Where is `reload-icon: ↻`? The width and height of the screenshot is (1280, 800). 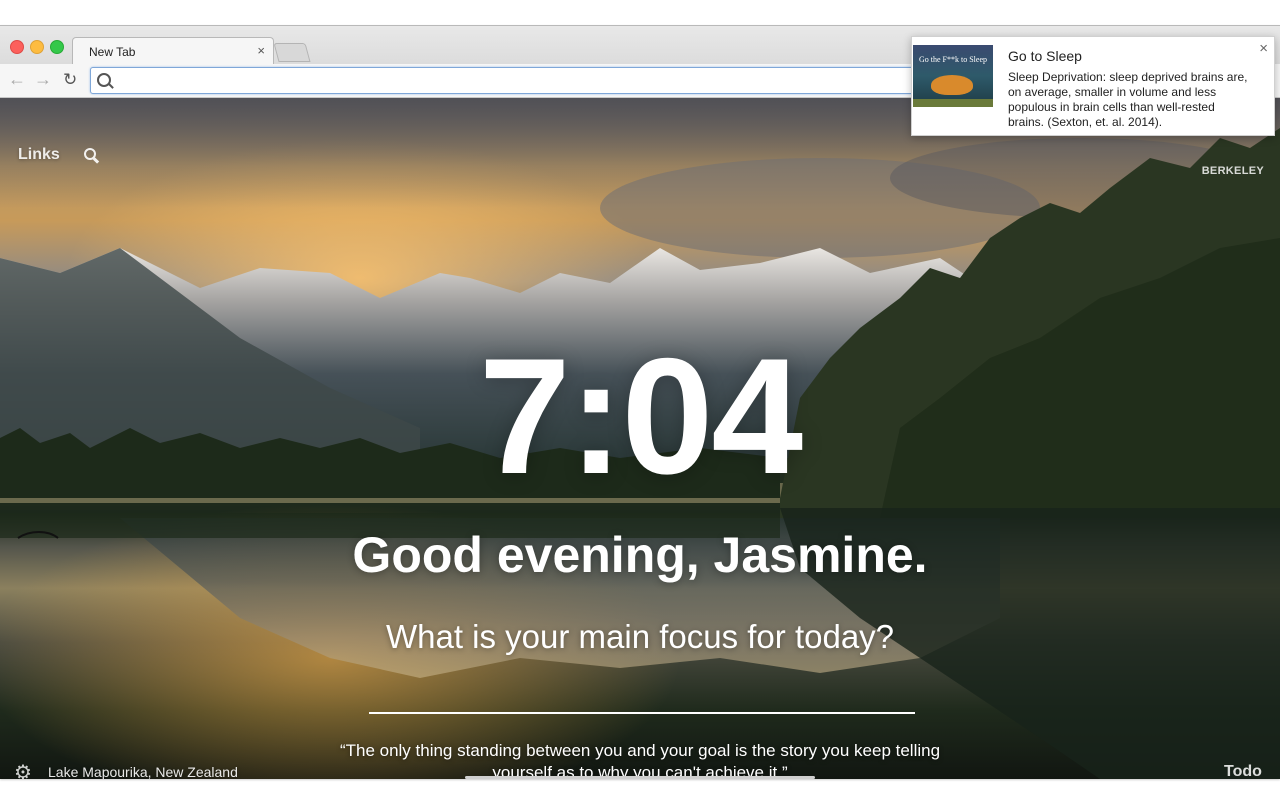
reload-icon: ↻ is located at coordinates (70, 80).